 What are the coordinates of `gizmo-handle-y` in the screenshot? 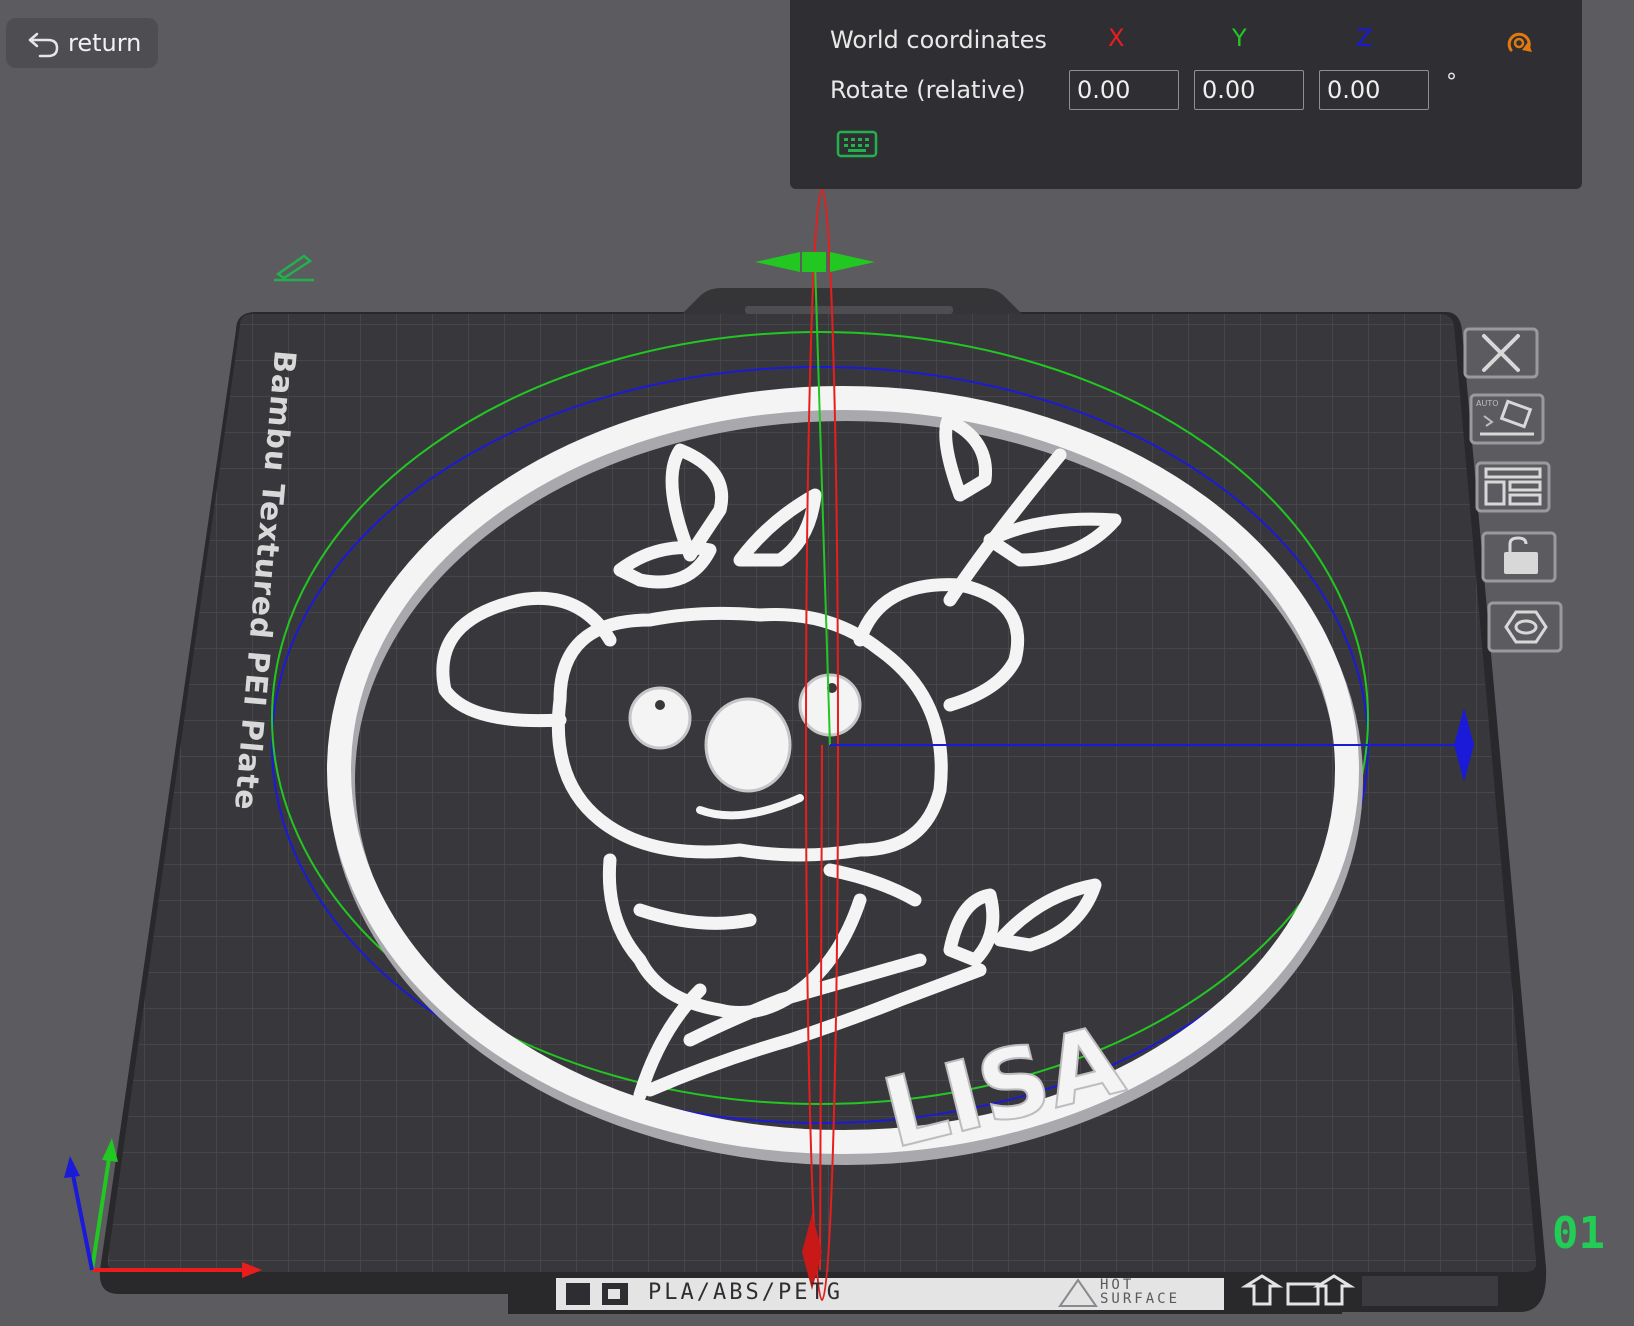 It's located at (815, 262).